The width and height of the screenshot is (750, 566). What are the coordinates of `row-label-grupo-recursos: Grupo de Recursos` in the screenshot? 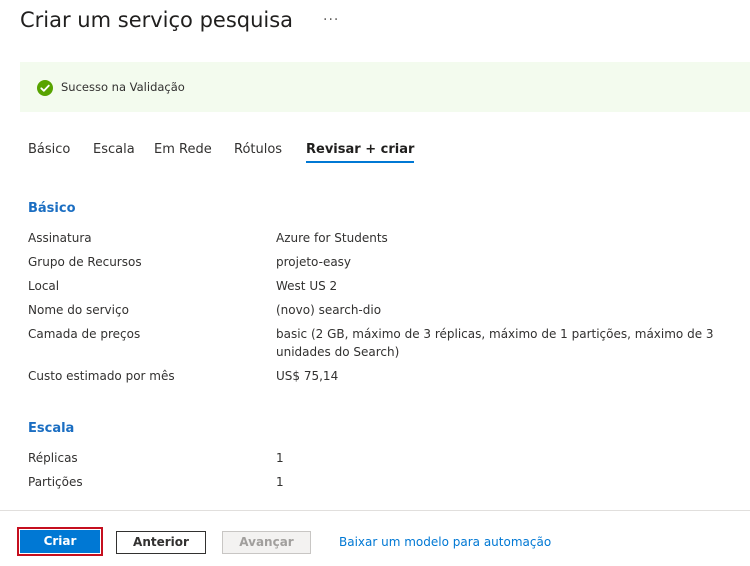 It's located at (85, 262).